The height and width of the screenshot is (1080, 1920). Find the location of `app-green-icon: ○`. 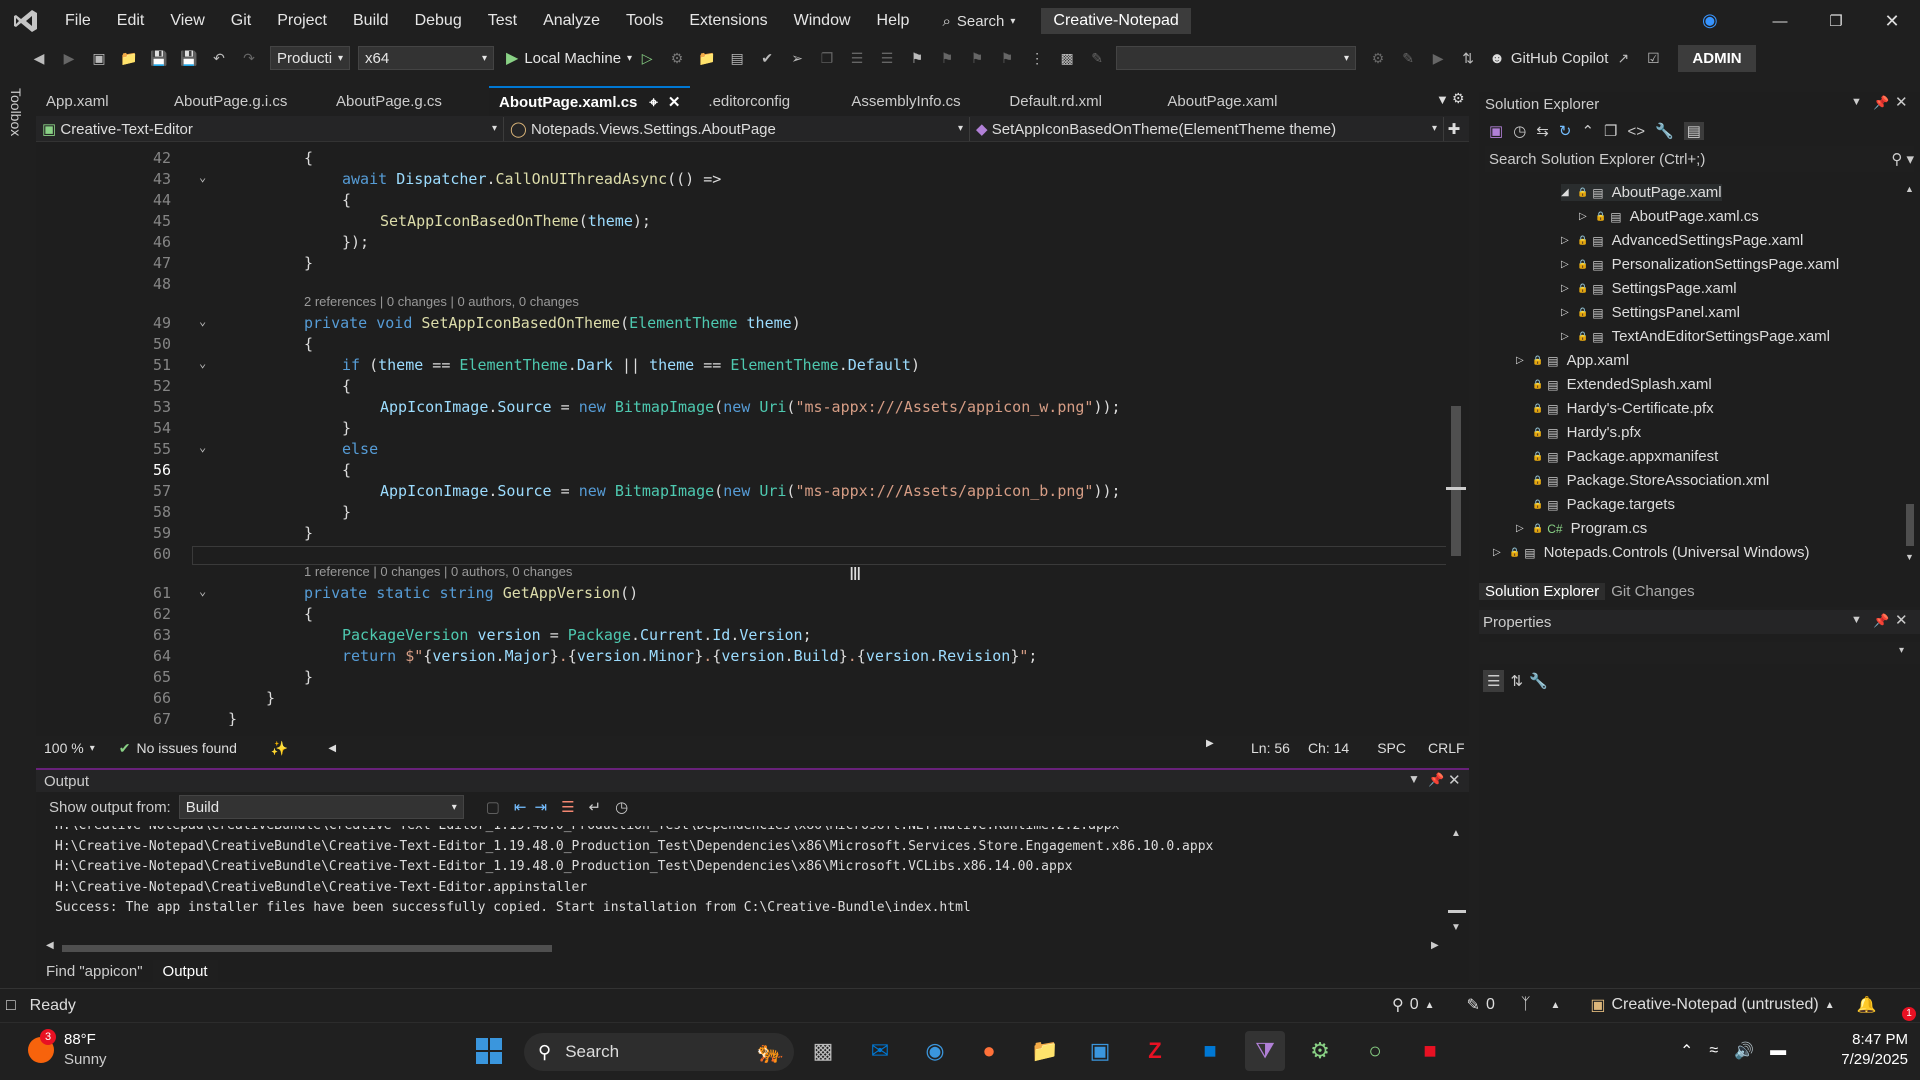

app-green-icon: ○ is located at coordinates (1375, 1051).